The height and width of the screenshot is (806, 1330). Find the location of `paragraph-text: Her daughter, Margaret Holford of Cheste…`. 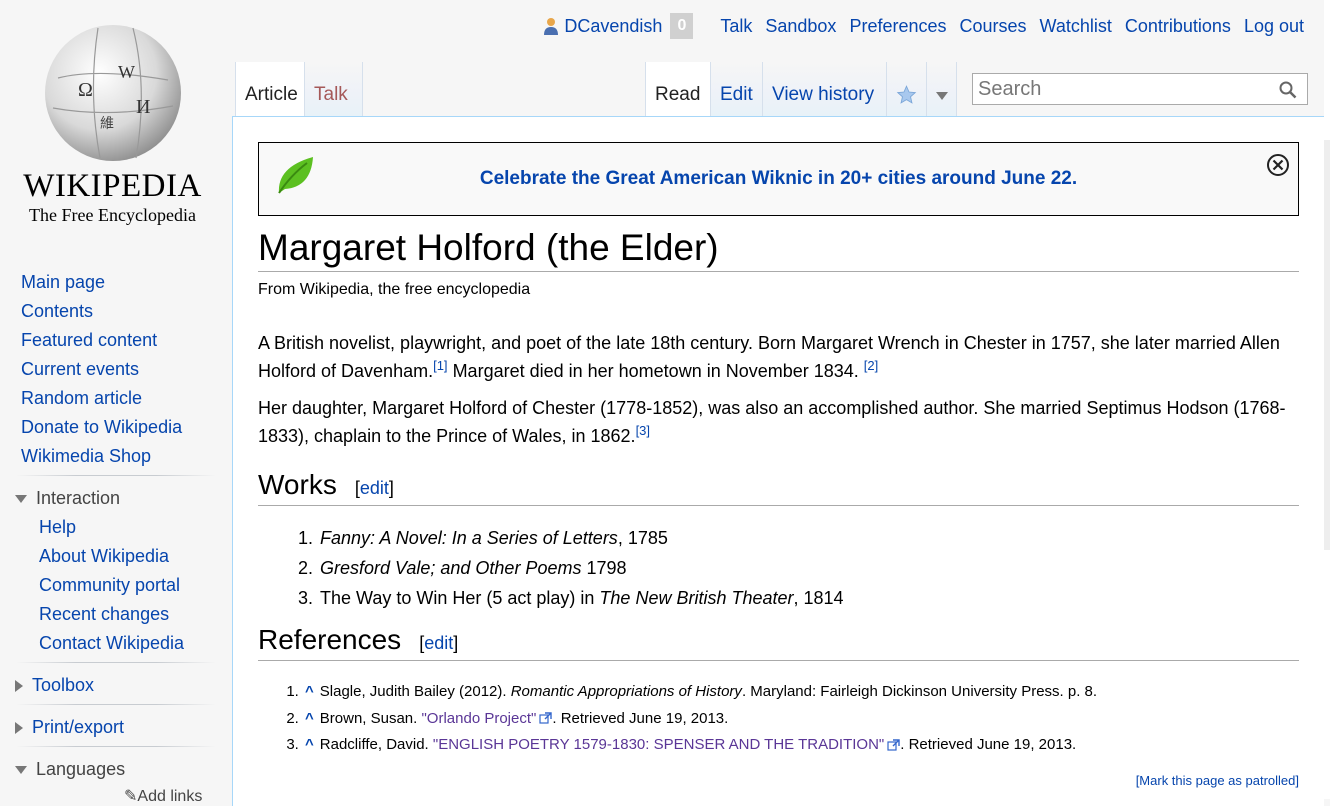

paragraph-text: Her daughter, Margaret Holford of Cheste… is located at coordinates (772, 422).